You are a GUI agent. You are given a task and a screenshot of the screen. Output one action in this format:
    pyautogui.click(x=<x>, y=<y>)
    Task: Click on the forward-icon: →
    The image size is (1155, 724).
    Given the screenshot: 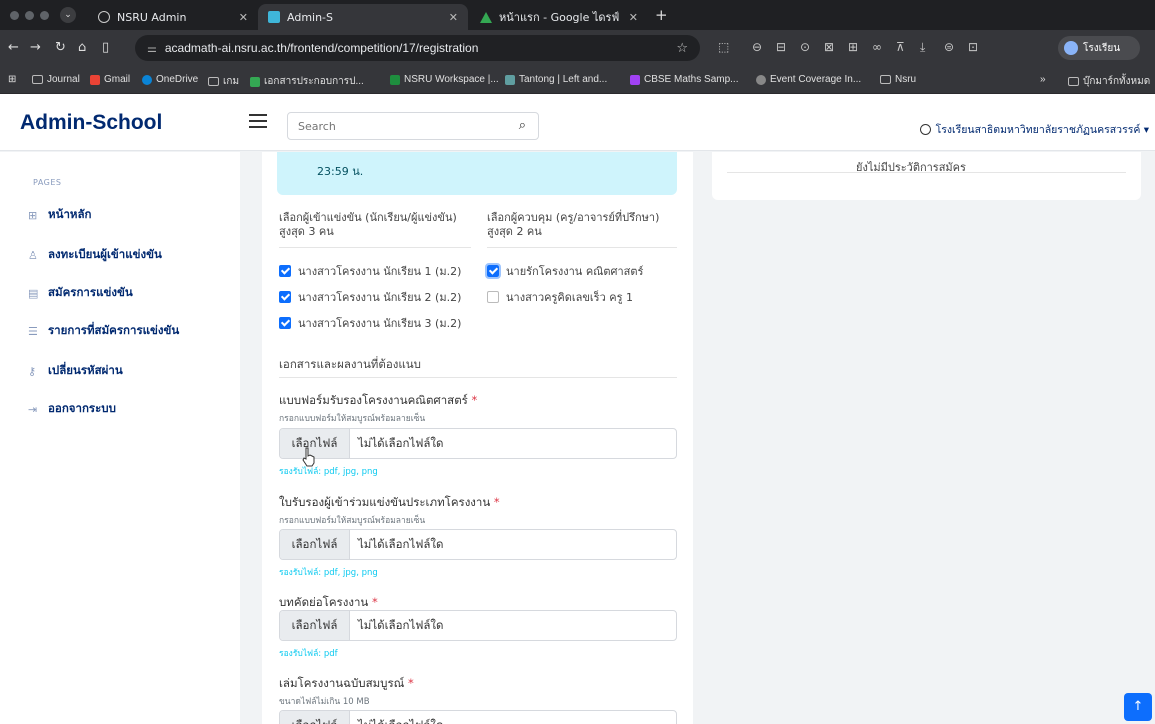 What is the action you would take?
    pyautogui.click(x=35, y=47)
    